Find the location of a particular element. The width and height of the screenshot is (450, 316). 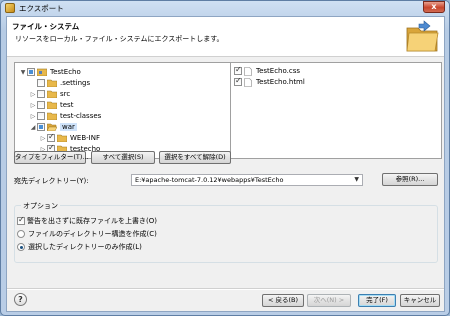

cancel-button: キャンセル is located at coordinates (420, 300).